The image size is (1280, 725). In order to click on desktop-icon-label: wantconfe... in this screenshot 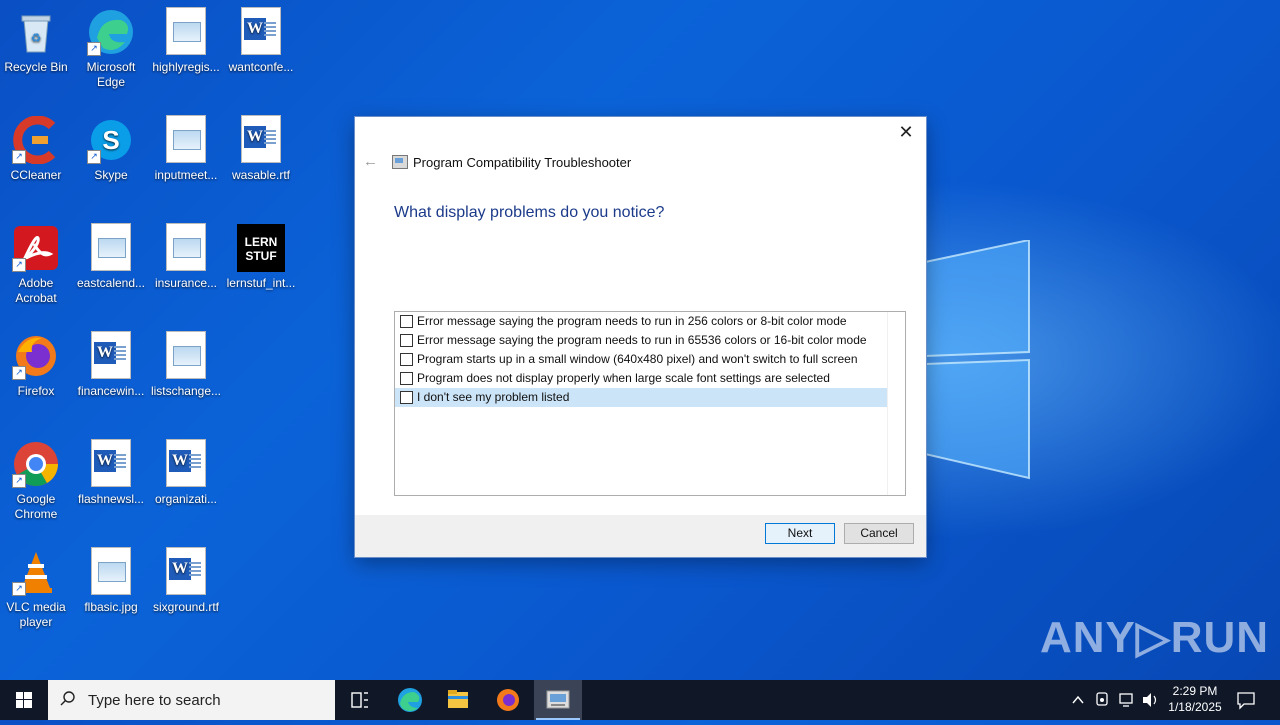, I will do `click(261, 67)`.